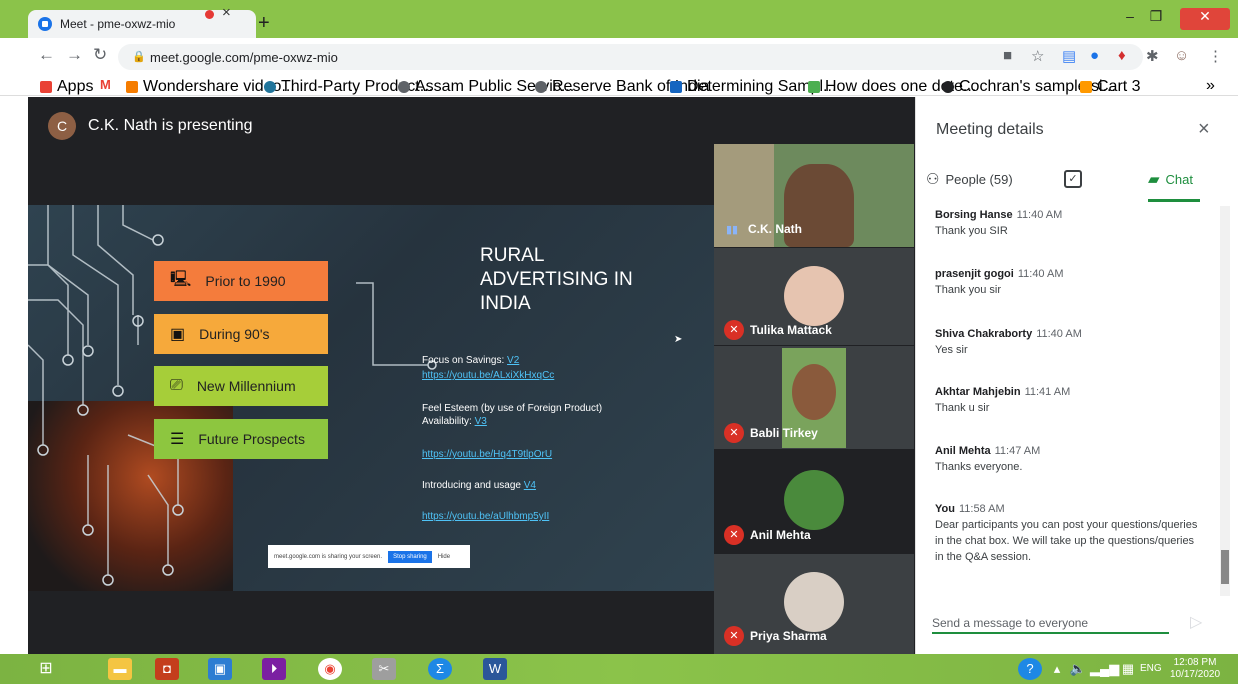  What do you see at coordinates (1225, 401) in the screenshot?
I see `chat-scrollbar` at bounding box center [1225, 401].